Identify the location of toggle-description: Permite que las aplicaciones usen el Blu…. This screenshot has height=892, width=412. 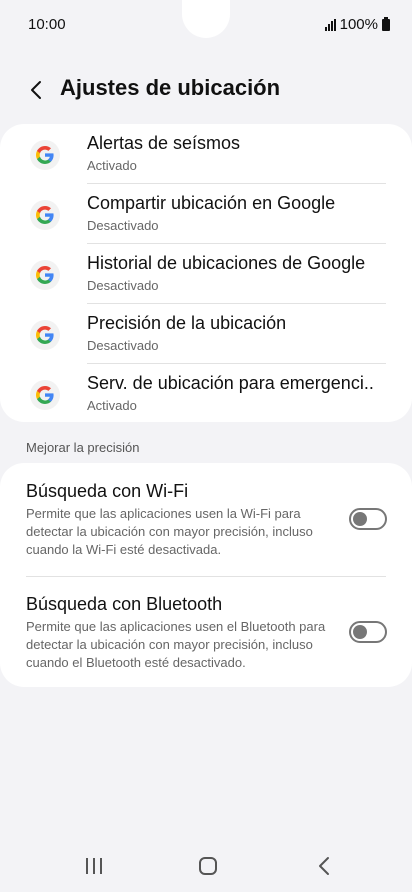
(176, 644).